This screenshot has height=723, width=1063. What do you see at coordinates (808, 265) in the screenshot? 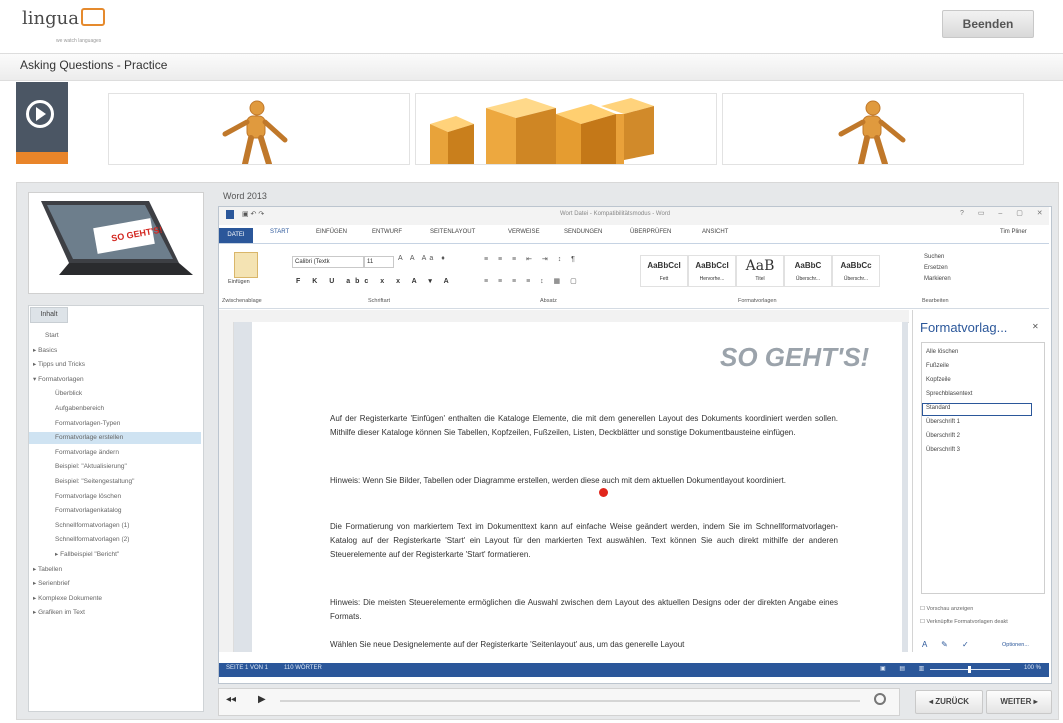
I see `style-sample: AaBbC` at bounding box center [808, 265].